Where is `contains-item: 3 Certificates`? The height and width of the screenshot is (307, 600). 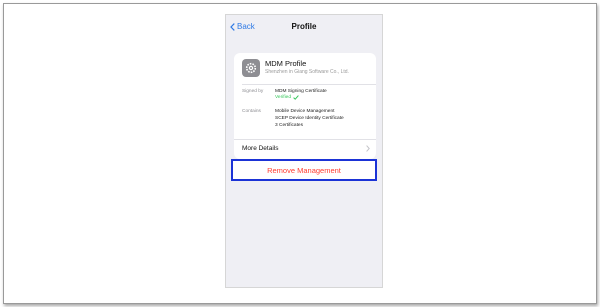
contains-item: 3 Certificates is located at coordinates (289, 125).